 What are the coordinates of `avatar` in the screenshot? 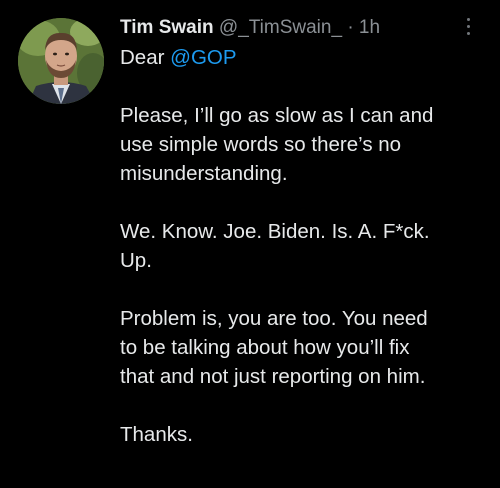 It's located at (61, 61).